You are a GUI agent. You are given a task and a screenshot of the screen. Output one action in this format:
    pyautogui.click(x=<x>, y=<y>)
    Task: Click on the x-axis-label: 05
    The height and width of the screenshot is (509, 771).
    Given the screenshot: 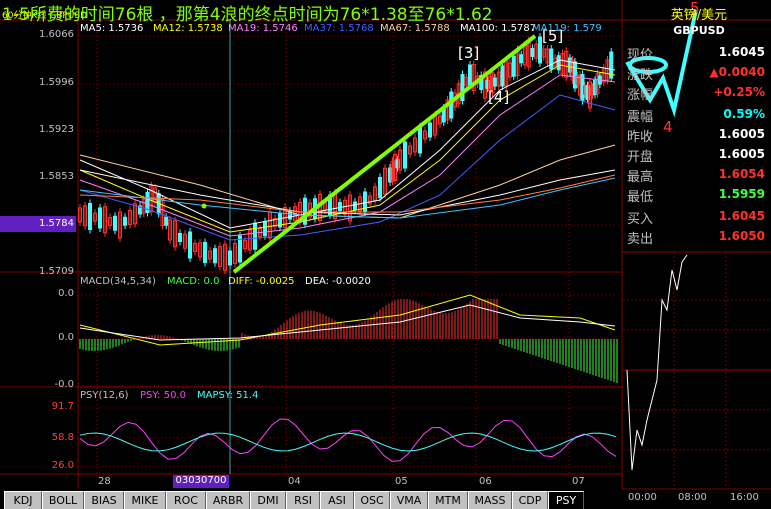 What is the action you would take?
    pyautogui.click(x=401, y=481)
    